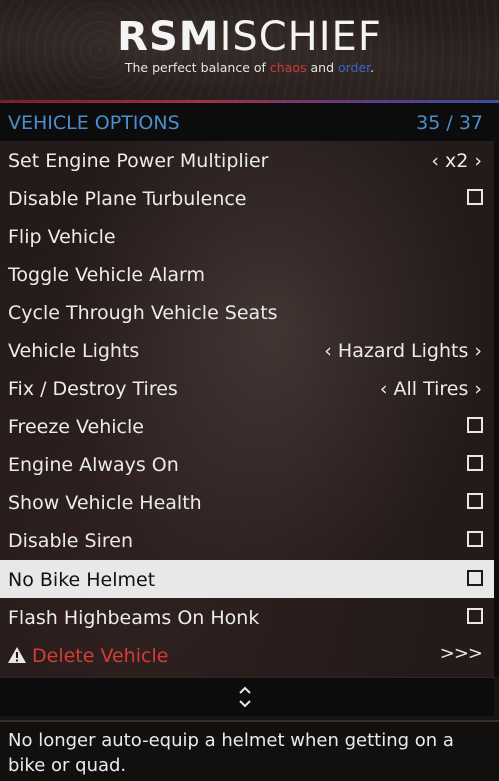 This screenshot has height=781, width=499. Describe the element at coordinates (94, 123) in the screenshot. I see `submenu-title: VEHICLE OPTIONS` at that location.